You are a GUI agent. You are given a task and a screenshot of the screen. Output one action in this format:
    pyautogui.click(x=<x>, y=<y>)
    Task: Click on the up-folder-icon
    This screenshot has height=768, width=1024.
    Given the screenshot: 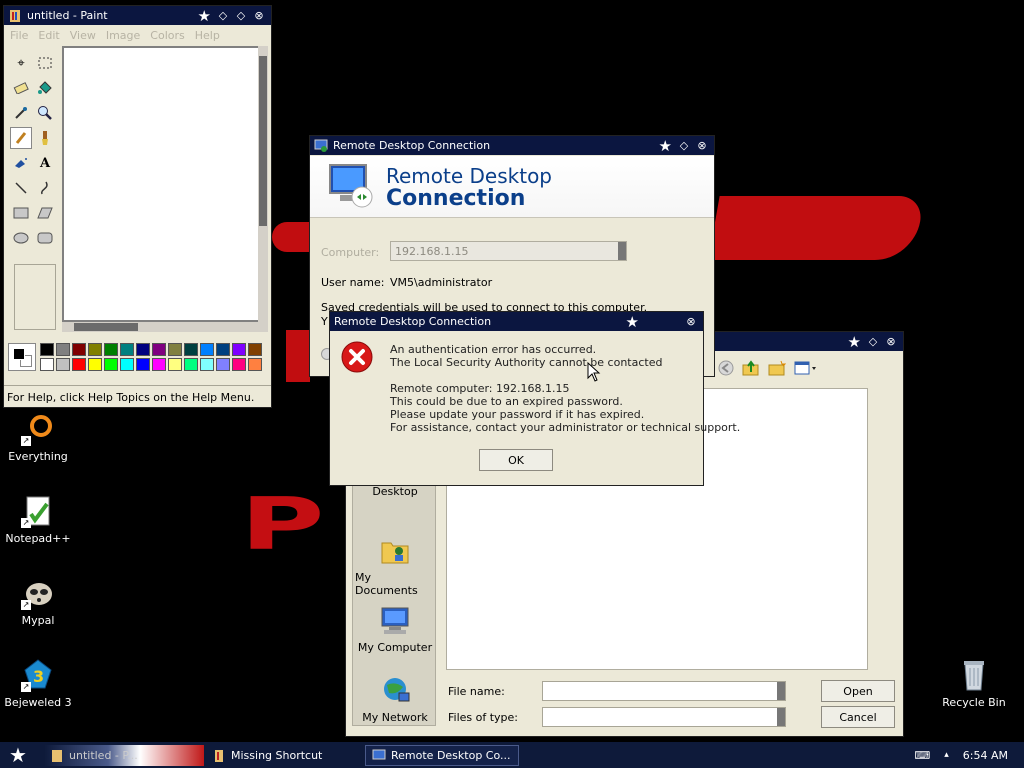 What is the action you would take?
    pyautogui.click(x=751, y=368)
    